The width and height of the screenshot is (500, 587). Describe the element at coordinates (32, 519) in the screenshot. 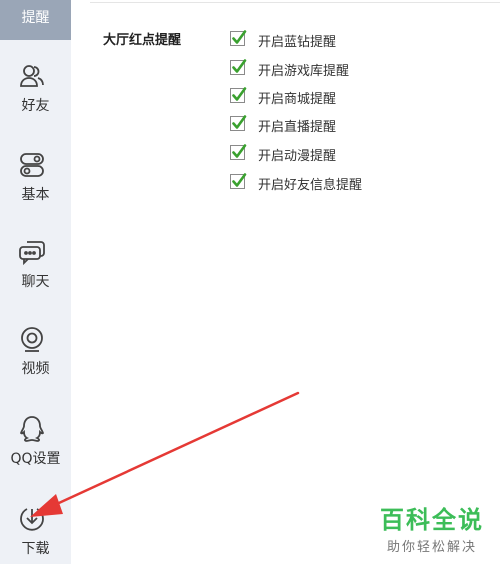

I see `download-icon` at that location.